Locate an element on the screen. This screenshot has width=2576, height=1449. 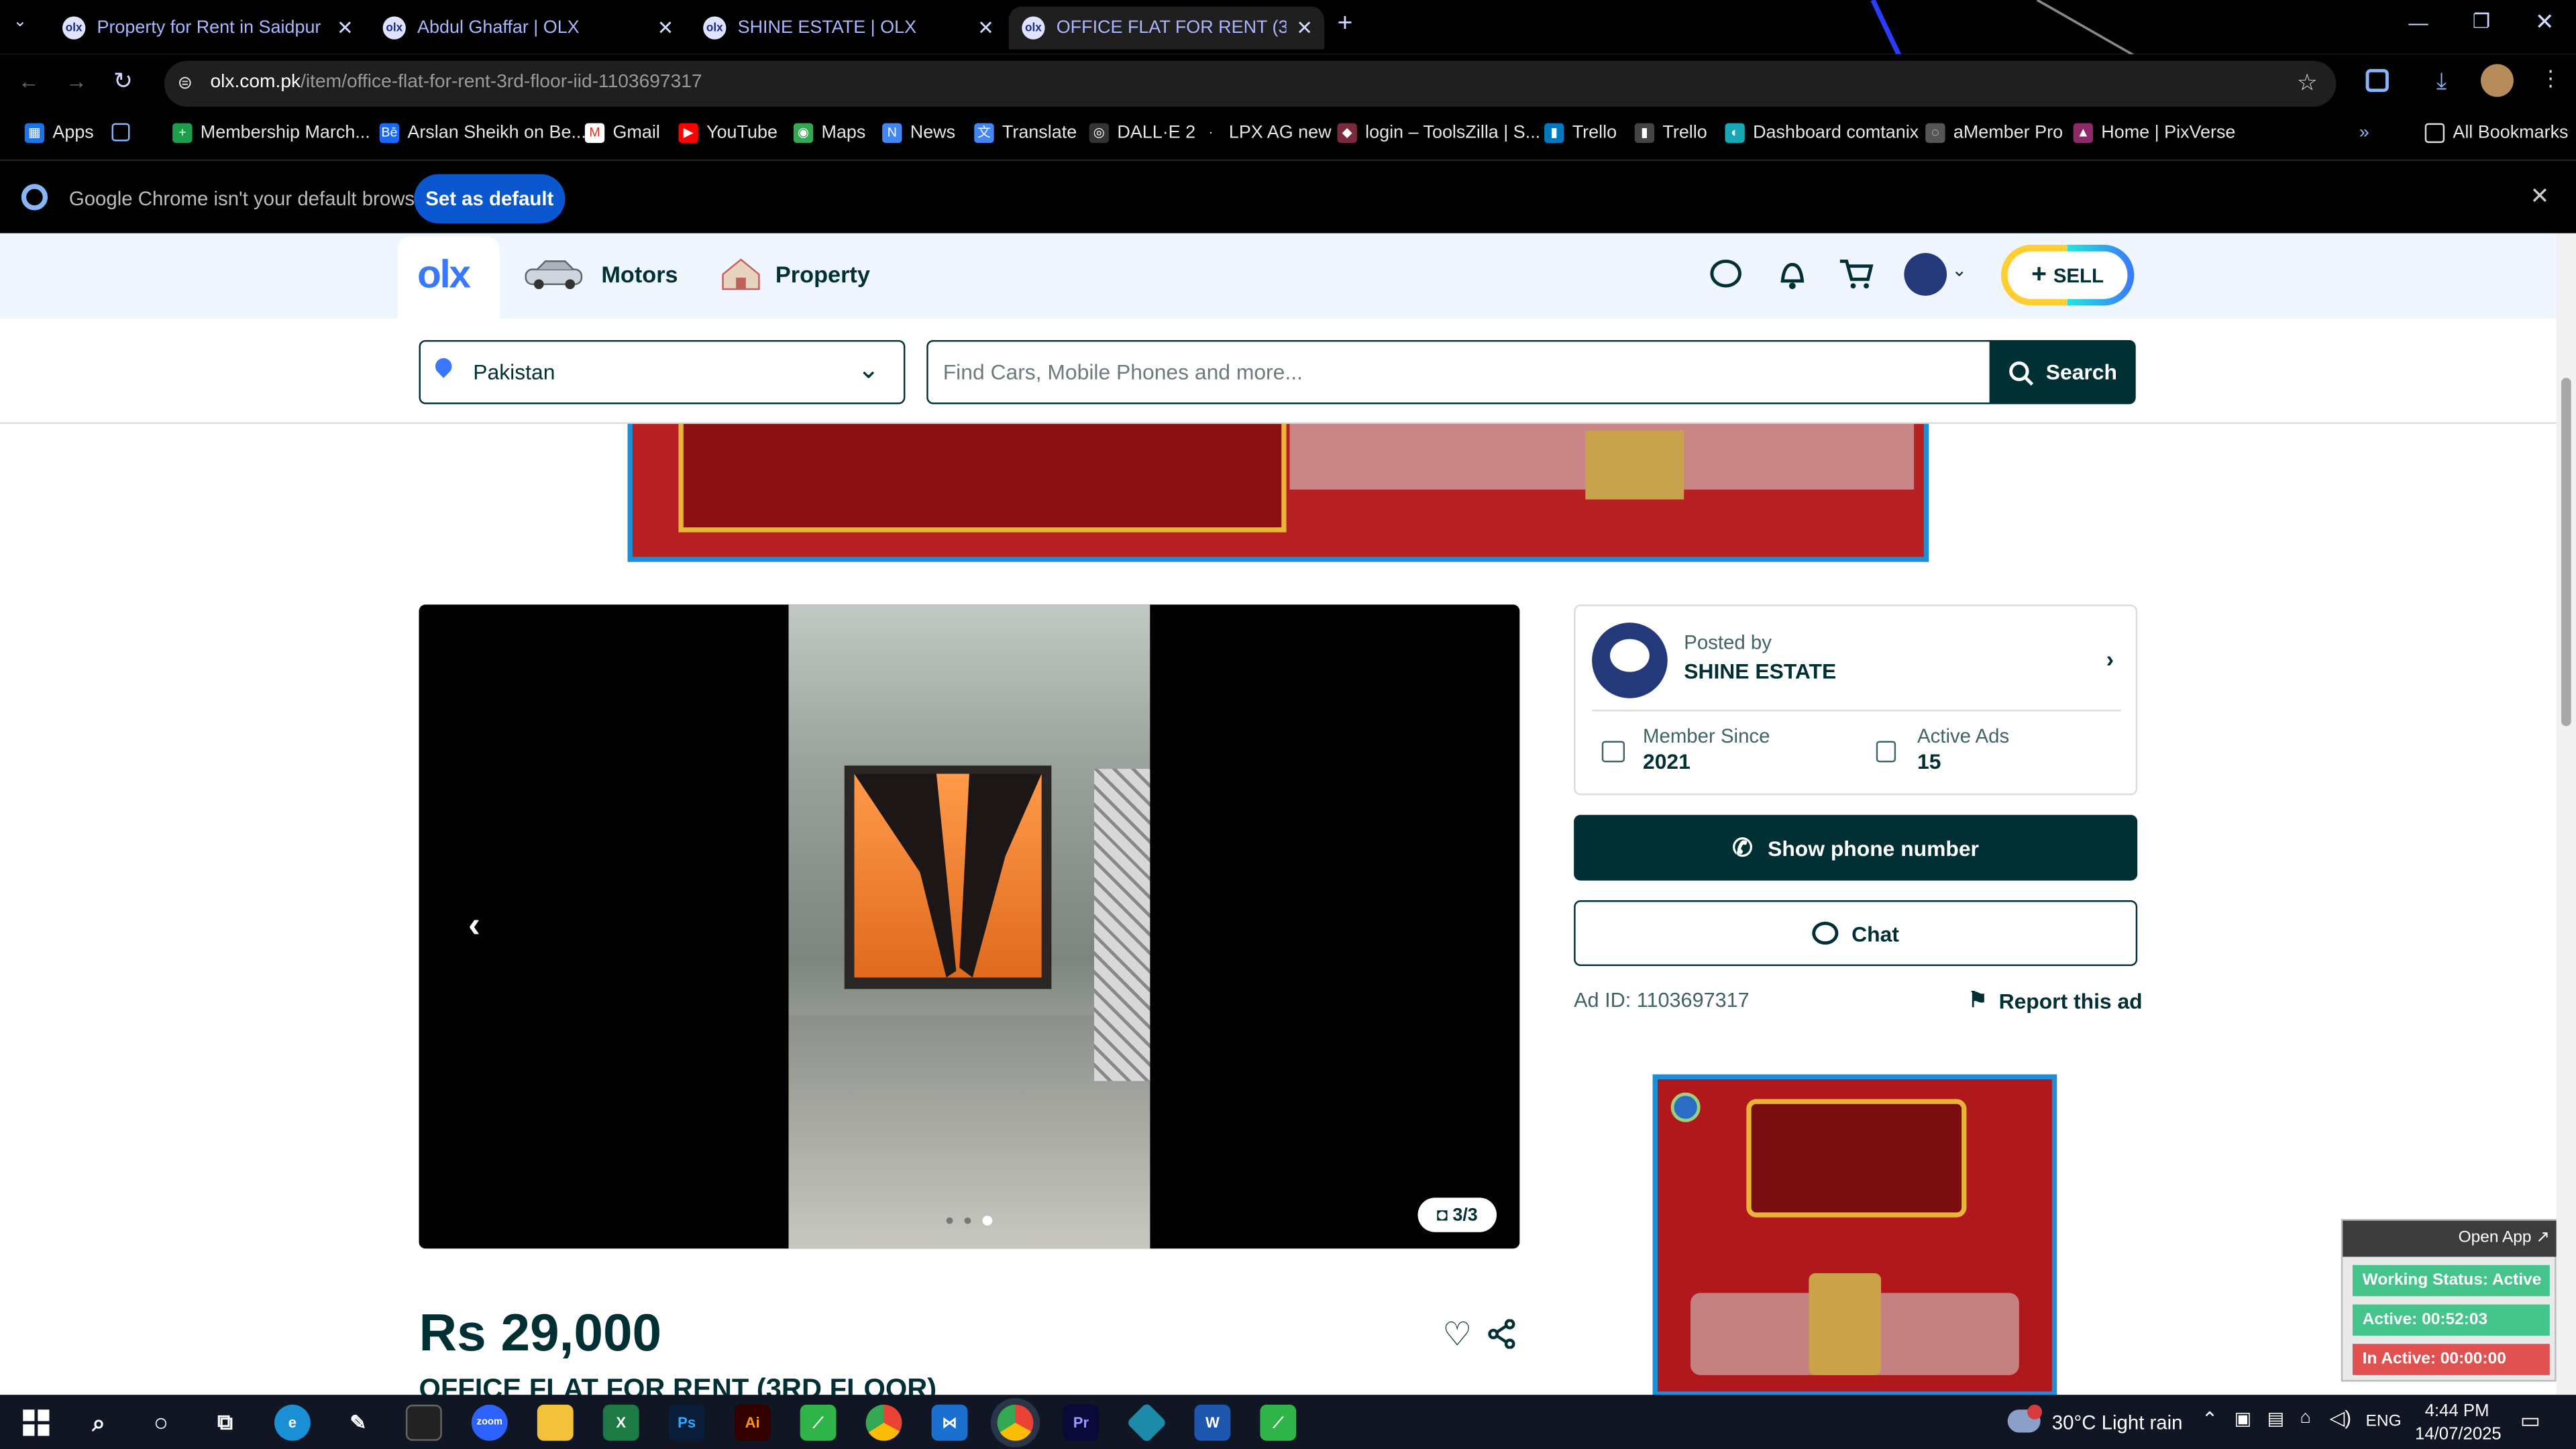
bookmark-item: ▶ YouTube is located at coordinates (727, 133).